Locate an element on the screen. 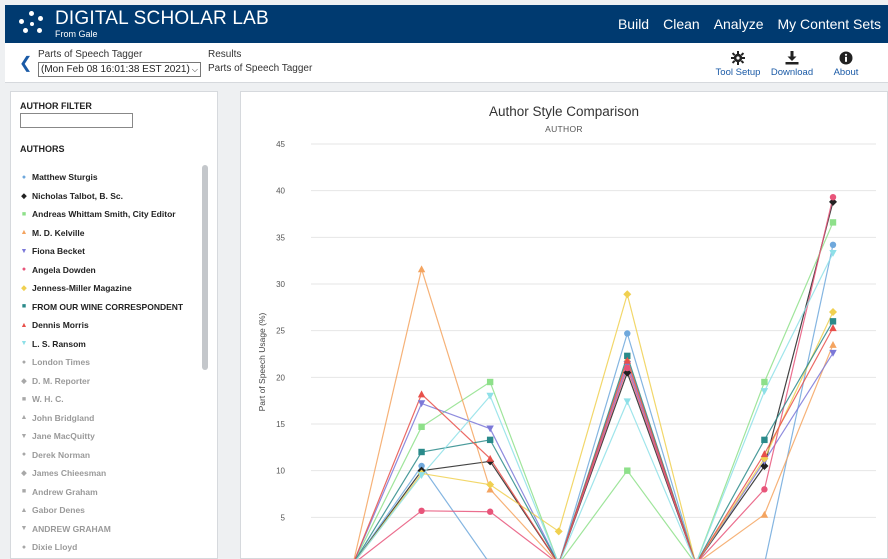 The height and width of the screenshot is (559, 888). author-item: ▲ Dennis Morris is located at coordinates (115, 325).